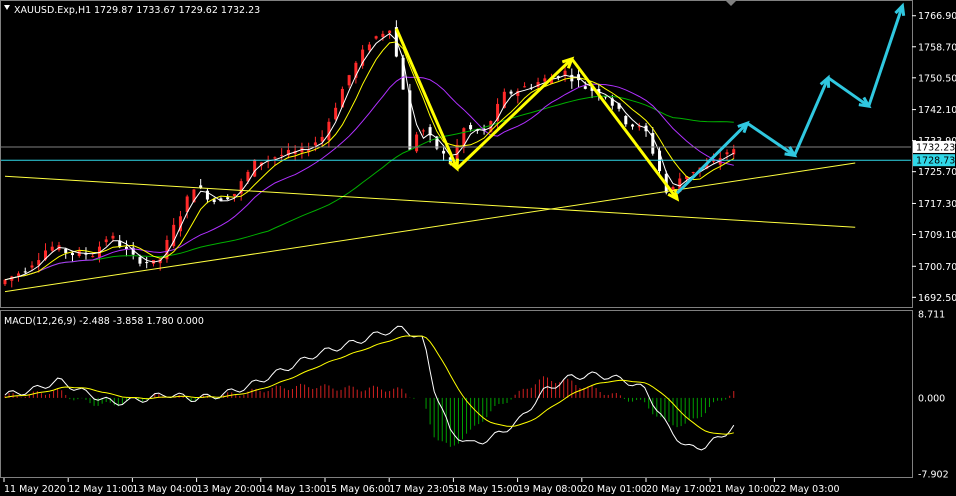  Describe the element at coordinates (937, 235) in the screenshot. I see `y-tick-label: 1709.10` at that location.